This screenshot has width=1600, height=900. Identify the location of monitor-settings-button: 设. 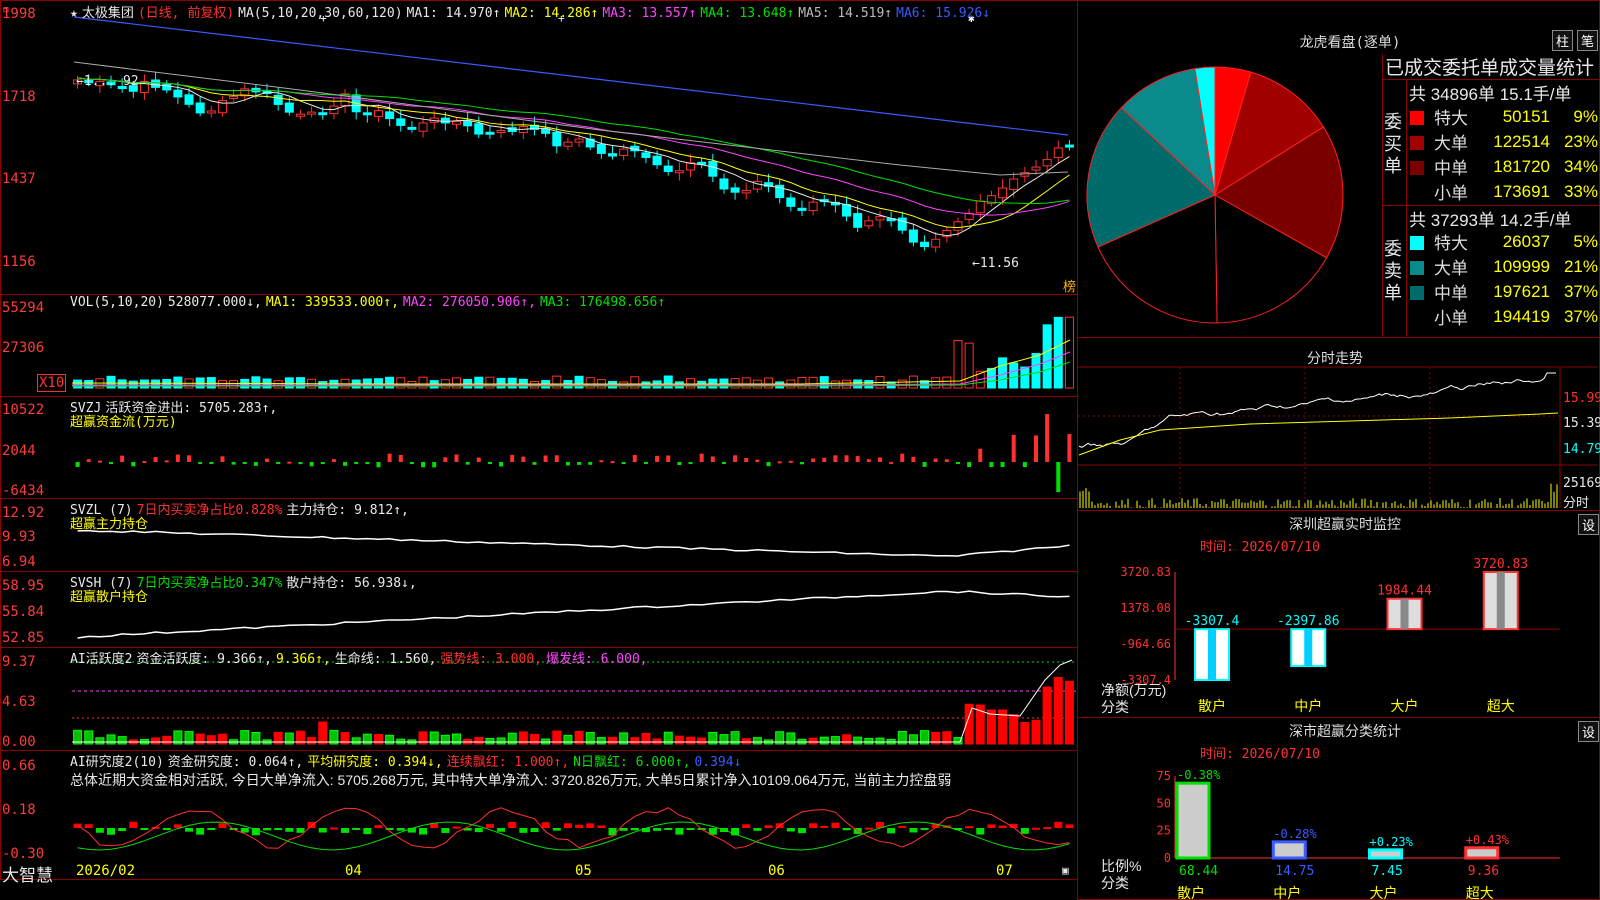
(1589, 524).